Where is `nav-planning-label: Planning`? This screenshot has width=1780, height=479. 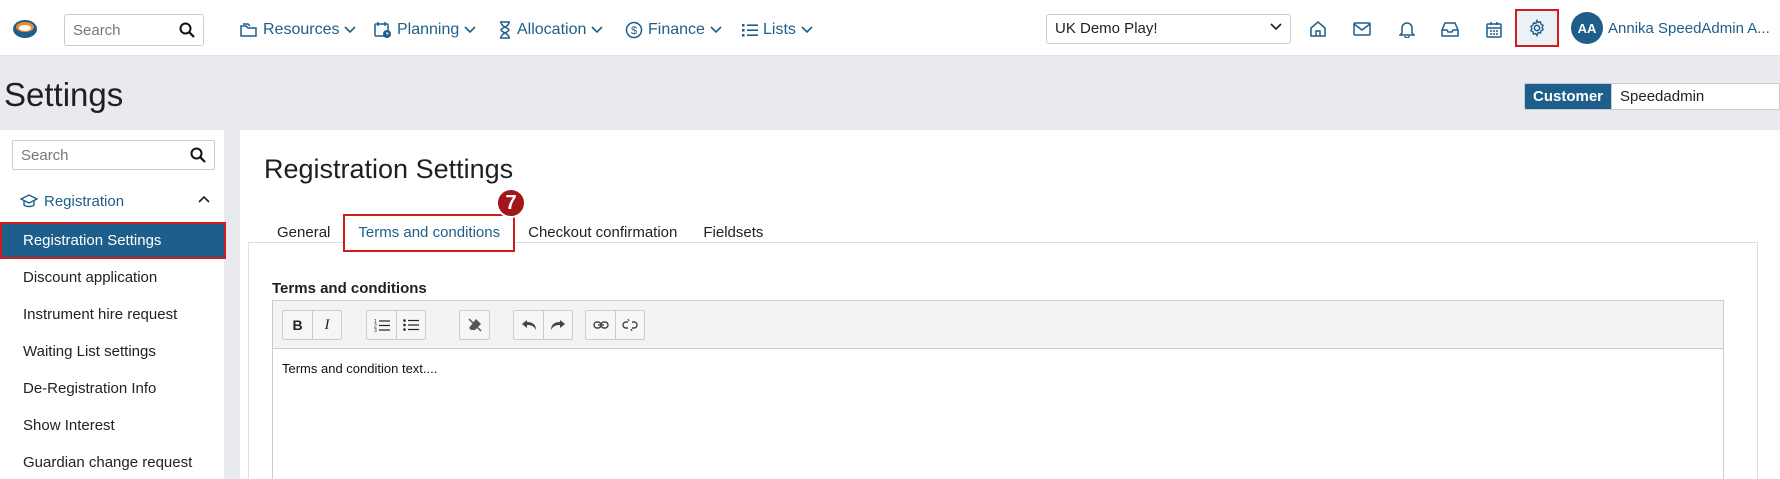 nav-planning-label: Planning is located at coordinates (428, 29).